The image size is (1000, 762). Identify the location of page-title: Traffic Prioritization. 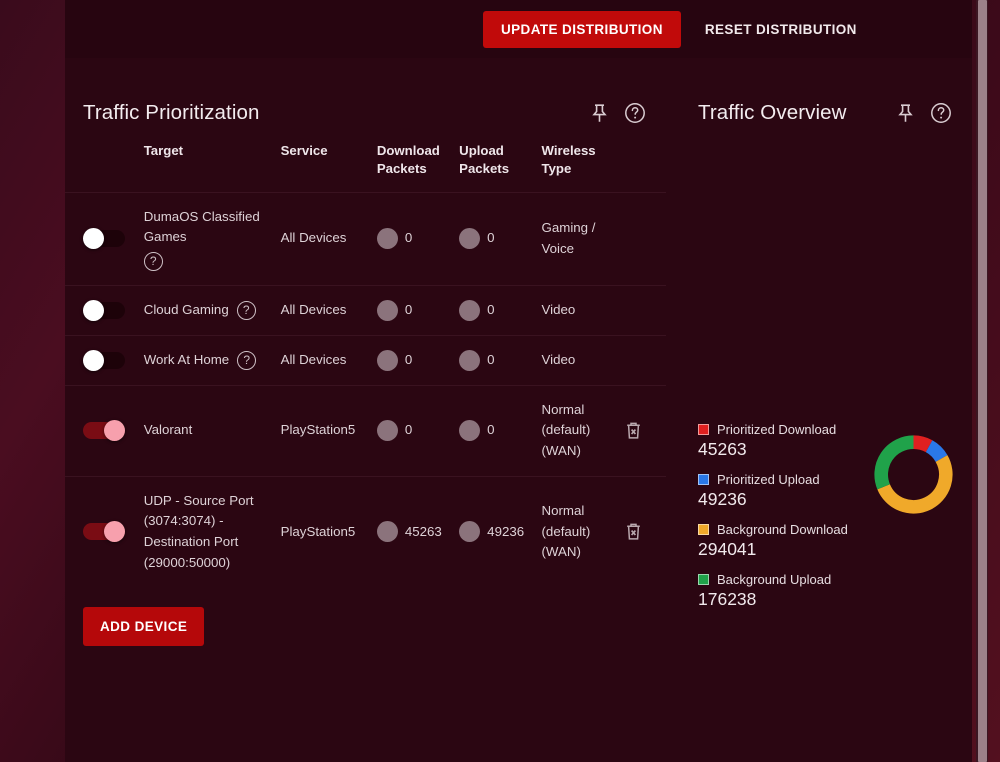
(171, 112).